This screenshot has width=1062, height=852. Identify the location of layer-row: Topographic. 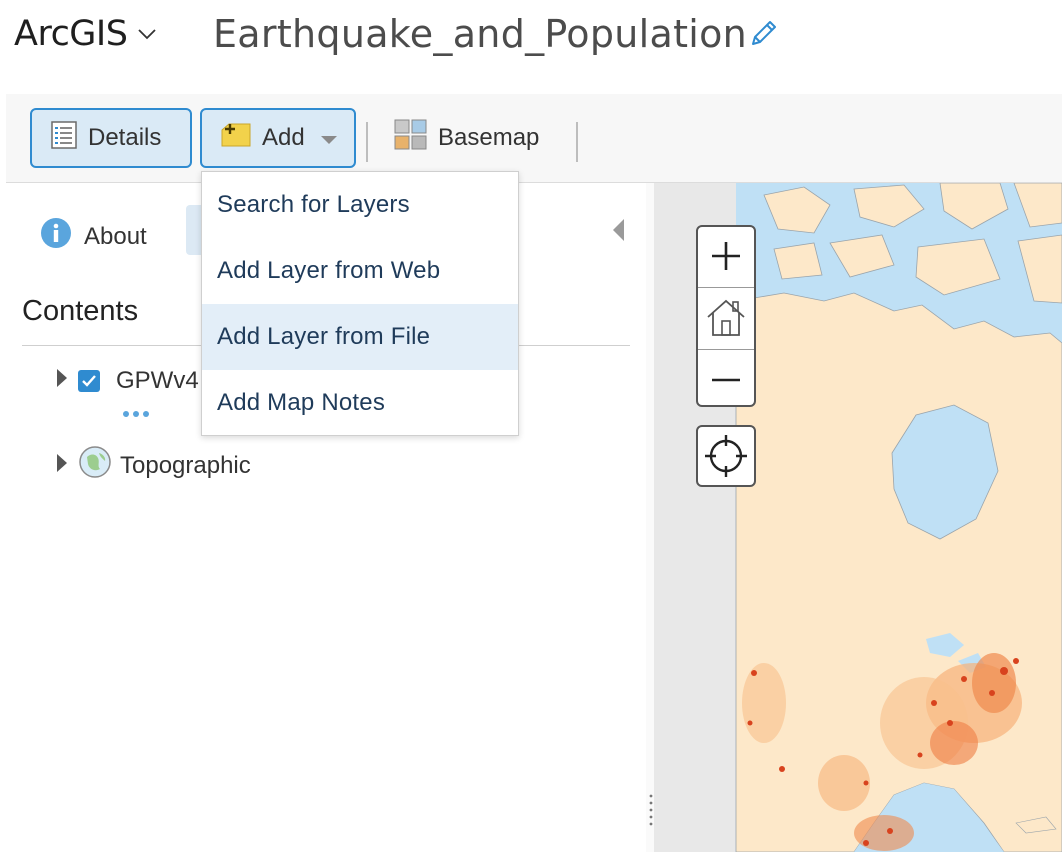
(153, 465).